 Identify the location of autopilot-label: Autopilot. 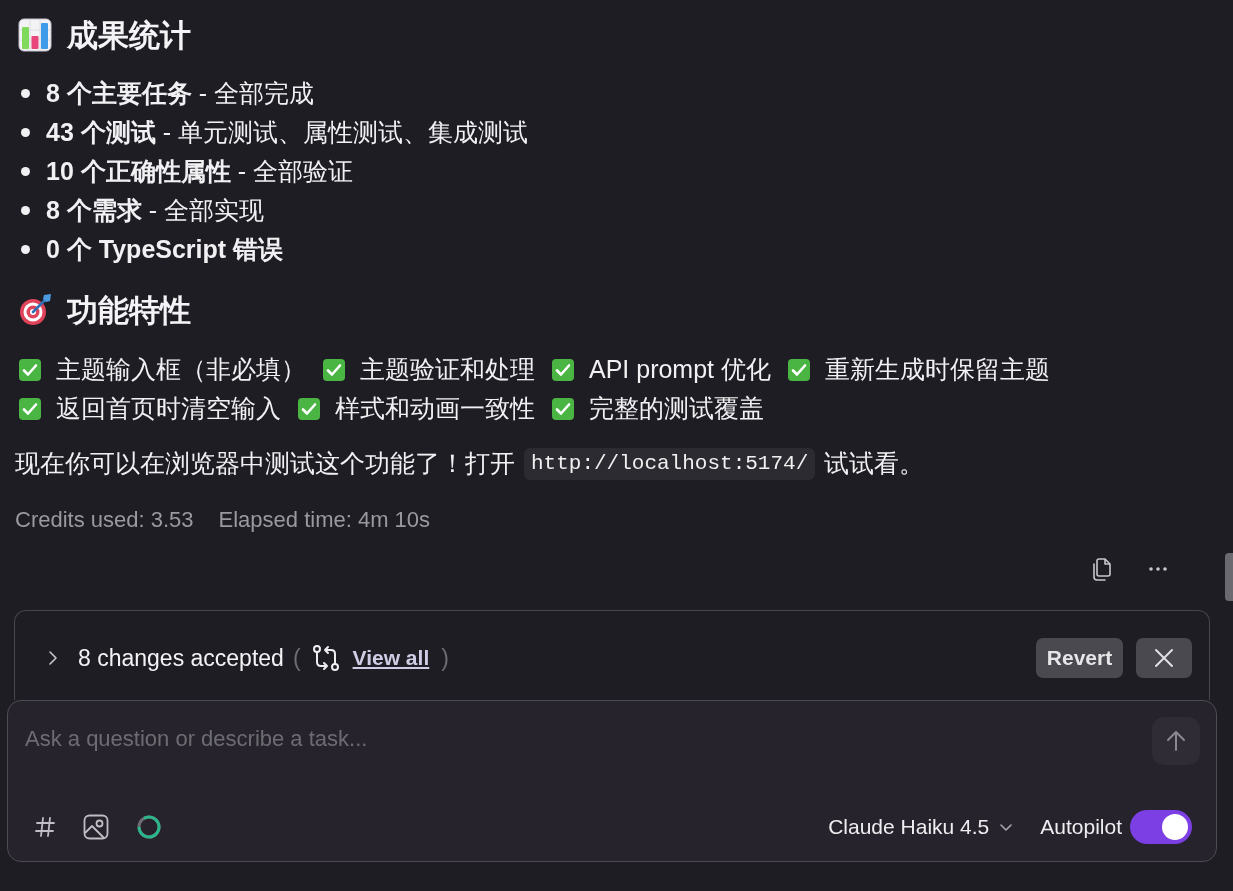
(1081, 827).